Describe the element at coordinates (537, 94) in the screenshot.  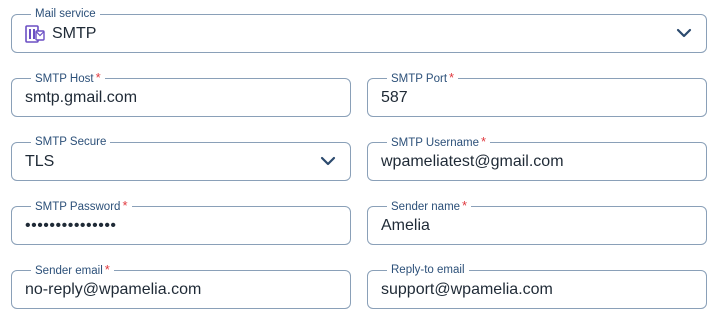
I see `smtp-port-field: SMTP Port * 587` at that location.